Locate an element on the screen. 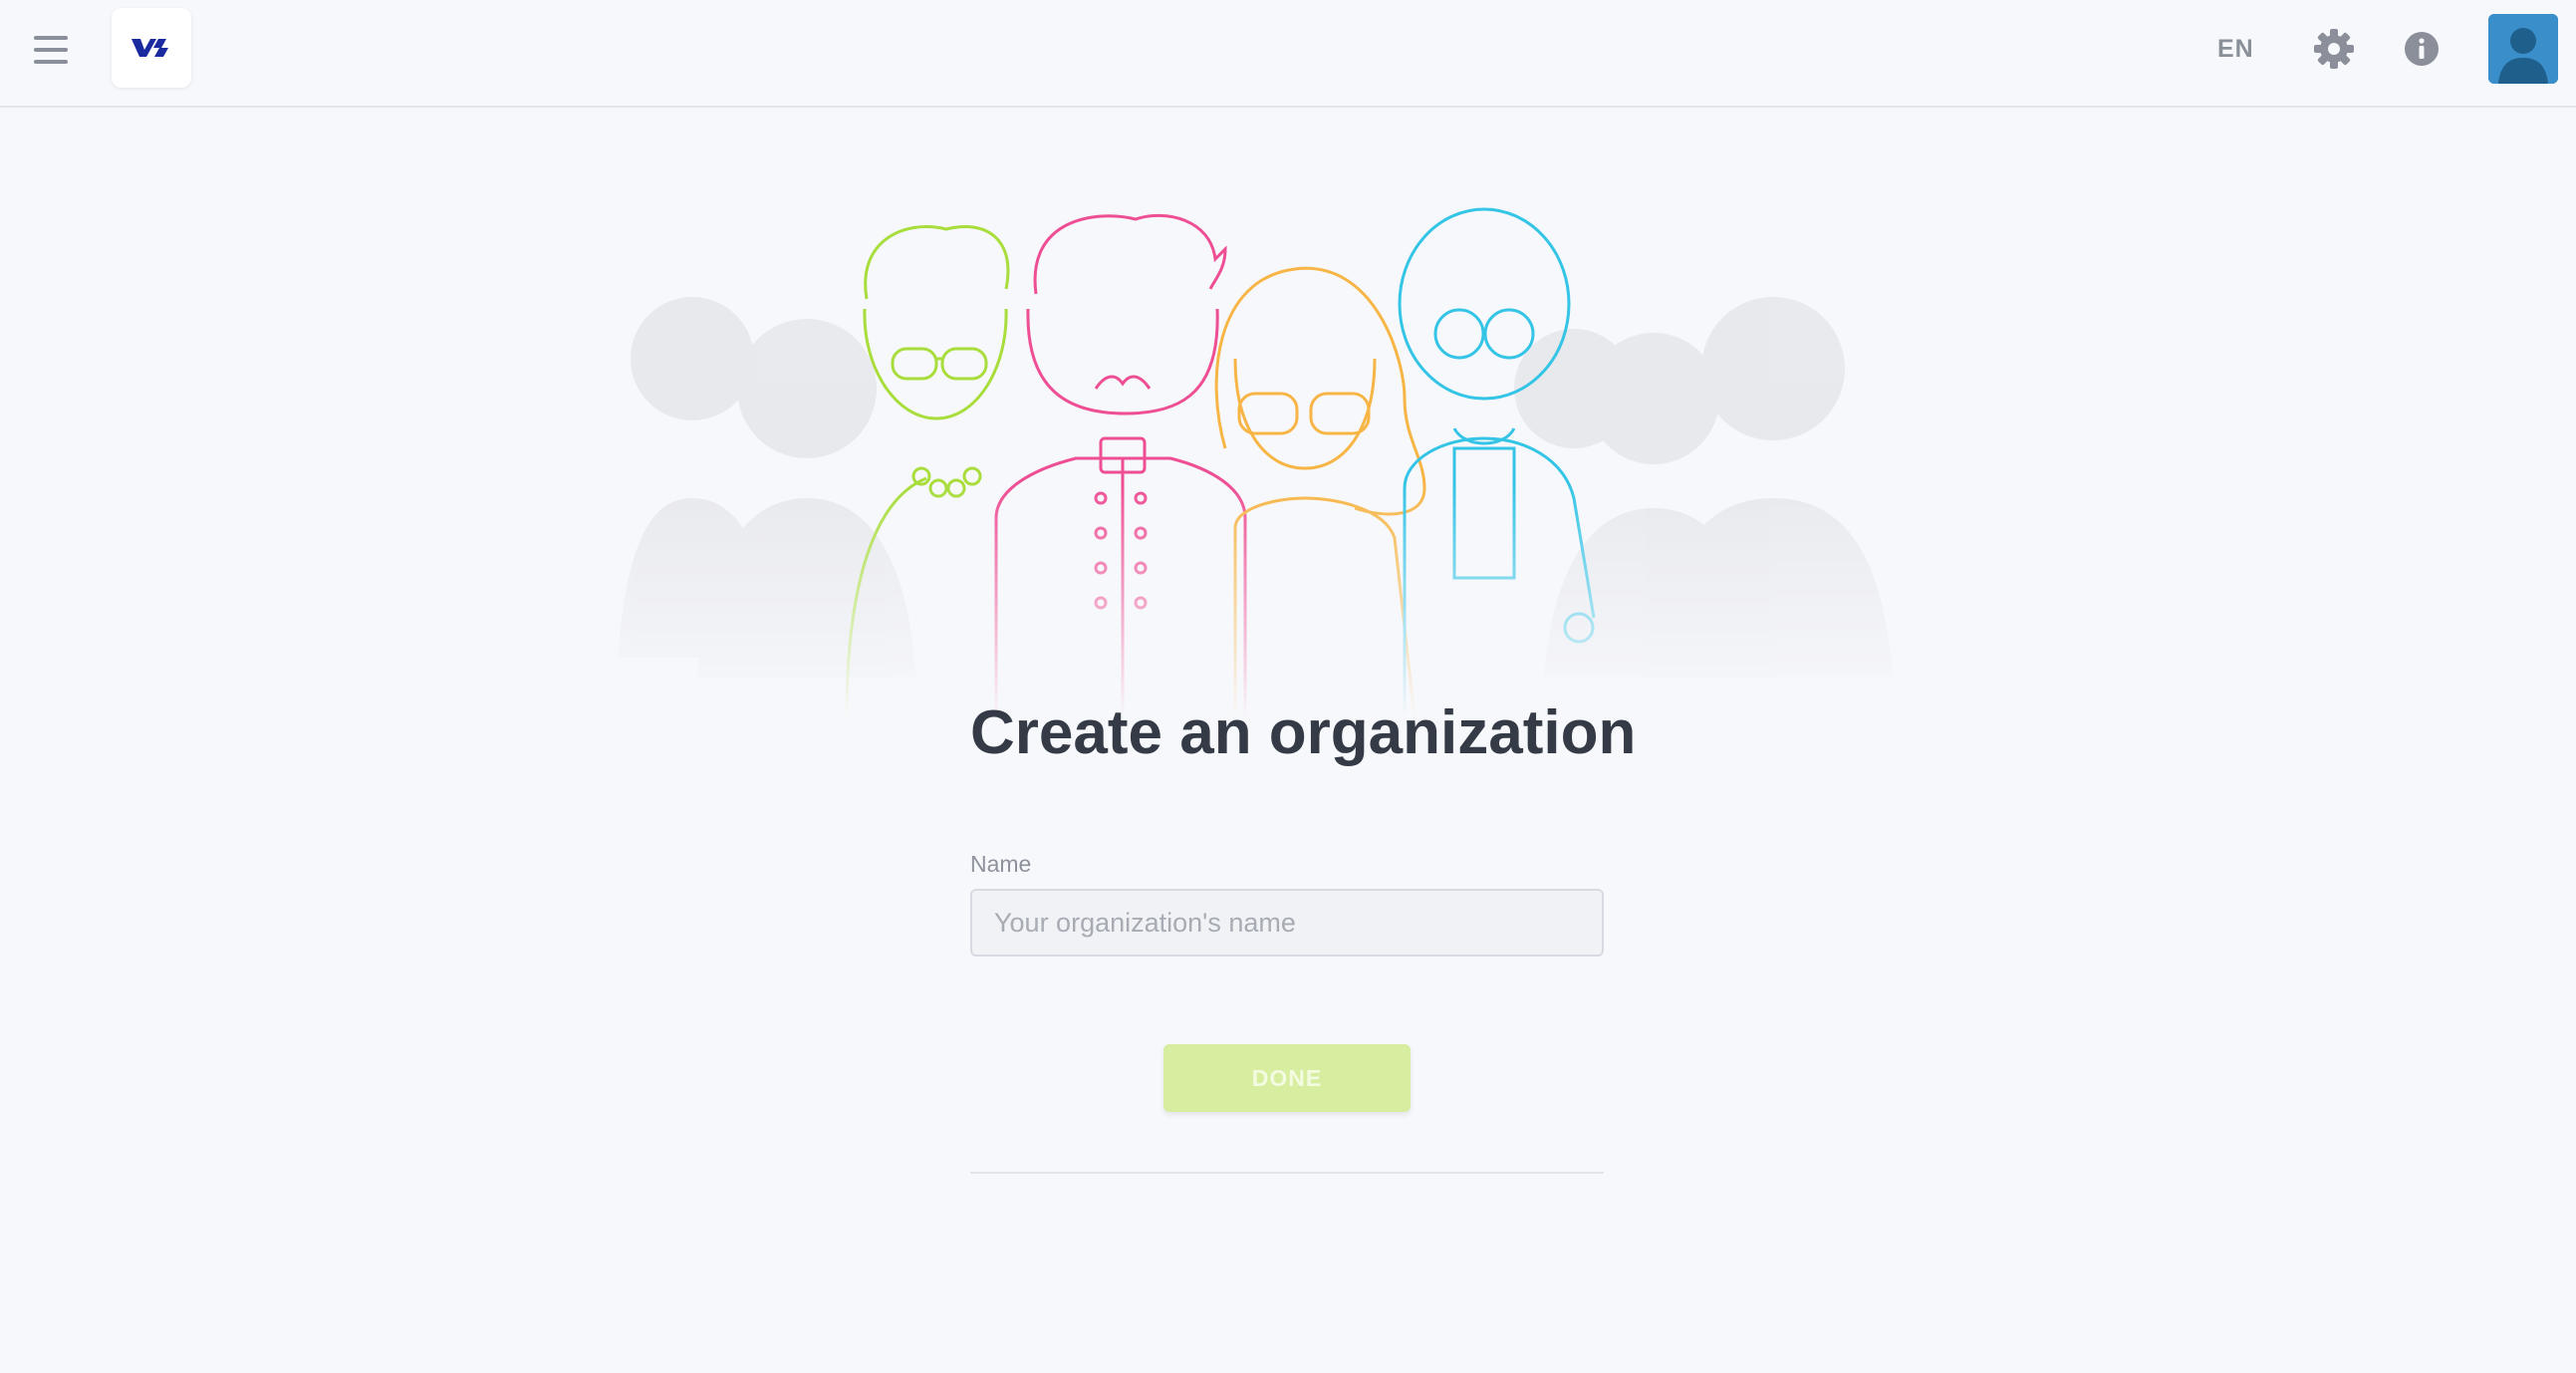  logo-mark-icon is located at coordinates (149, 48).